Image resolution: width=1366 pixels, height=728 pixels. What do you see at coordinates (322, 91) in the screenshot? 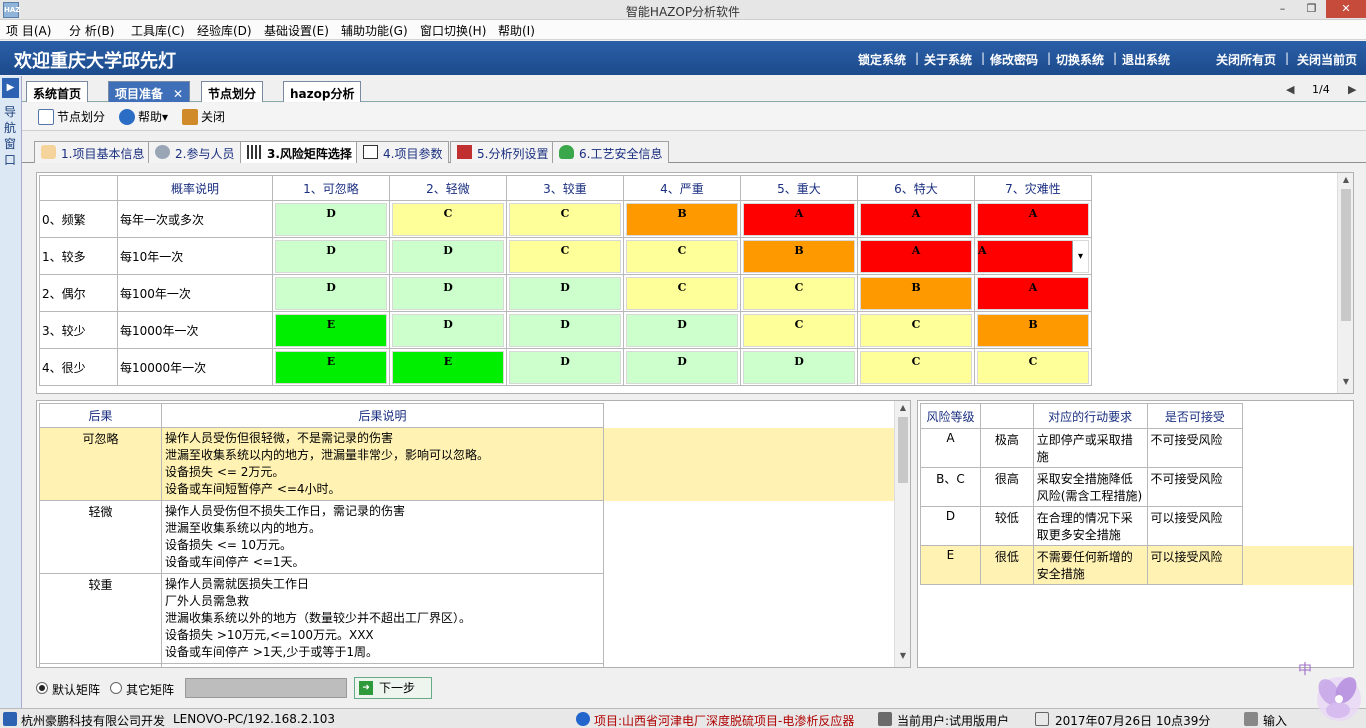
I see `tab-hazop-analysis: hazop分析` at bounding box center [322, 91].